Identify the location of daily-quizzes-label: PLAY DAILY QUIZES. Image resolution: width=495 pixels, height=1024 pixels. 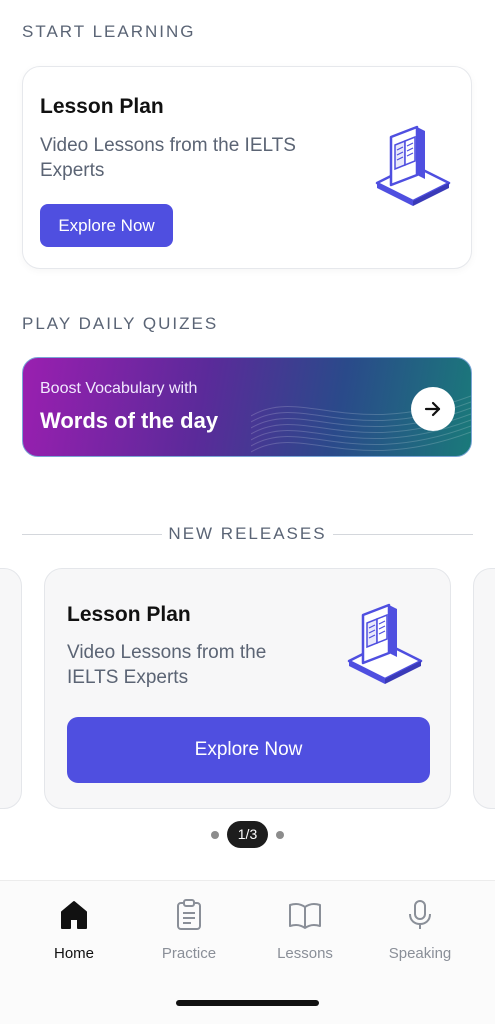
(120, 323).